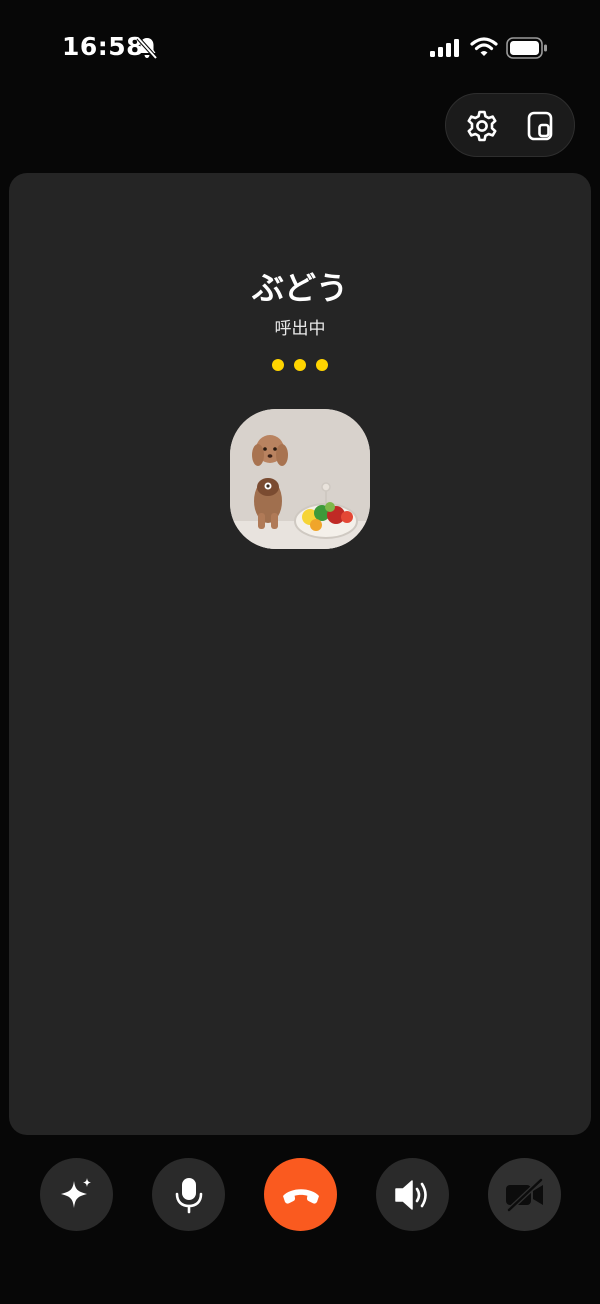 The width and height of the screenshot is (600, 1304). What do you see at coordinates (299, 288) in the screenshot?
I see `contact-name: ぶどう` at bounding box center [299, 288].